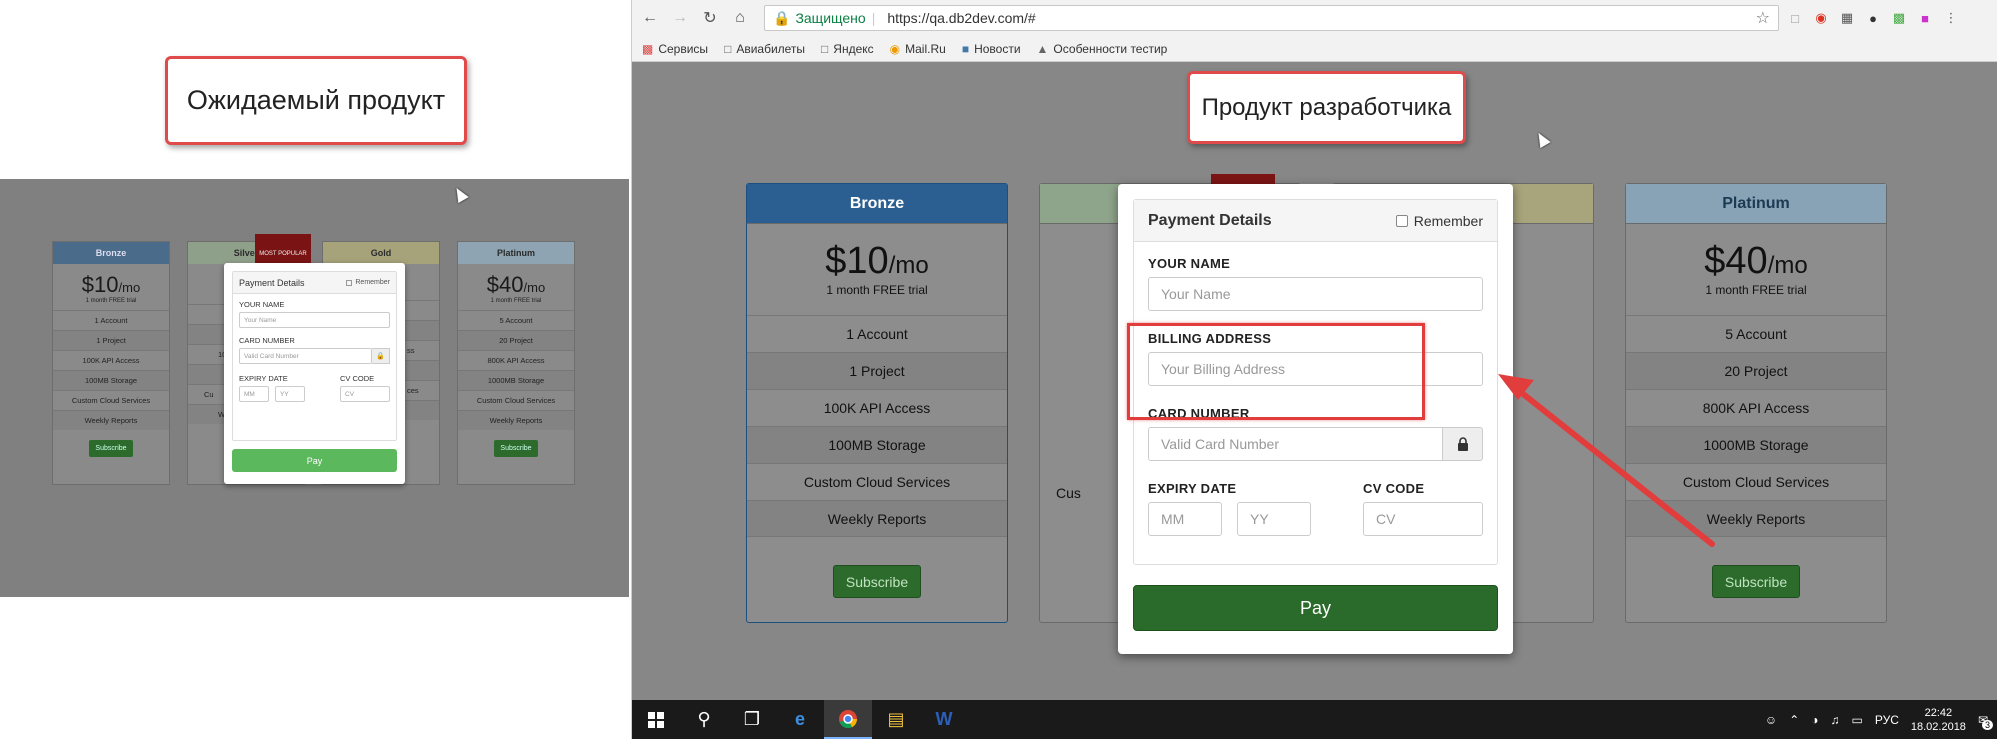 Image resolution: width=1997 pixels, height=739 pixels. What do you see at coordinates (111, 380) in the screenshot?
I see `mini-feature: 100MB Storage` at bounding box center [111, 380].